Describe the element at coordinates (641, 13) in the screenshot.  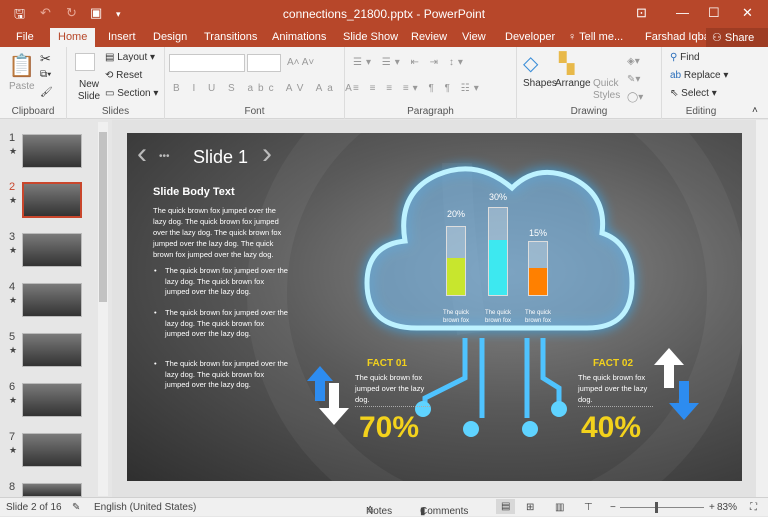
I see `ribbon-display-icon: ⊡` at that location.